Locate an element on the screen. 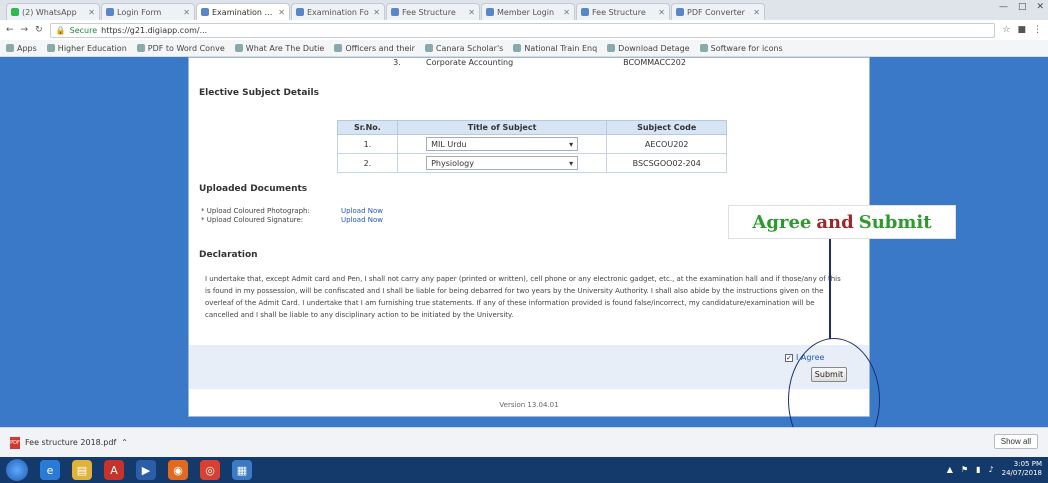  browser-tab: PDF Converter ✕ is located at coordinates (718, 11).